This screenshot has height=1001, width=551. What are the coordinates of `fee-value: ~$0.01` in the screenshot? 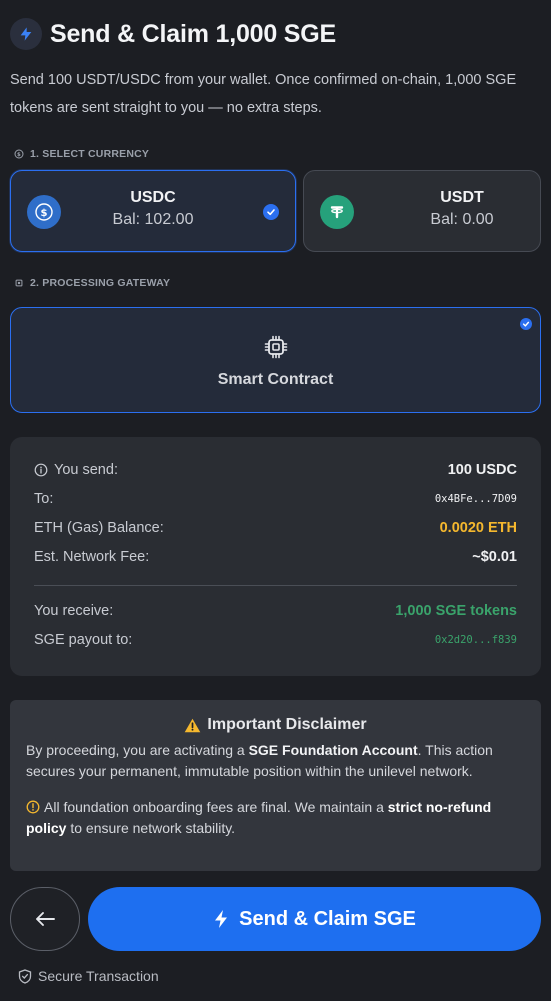 It's located at (494, 557).